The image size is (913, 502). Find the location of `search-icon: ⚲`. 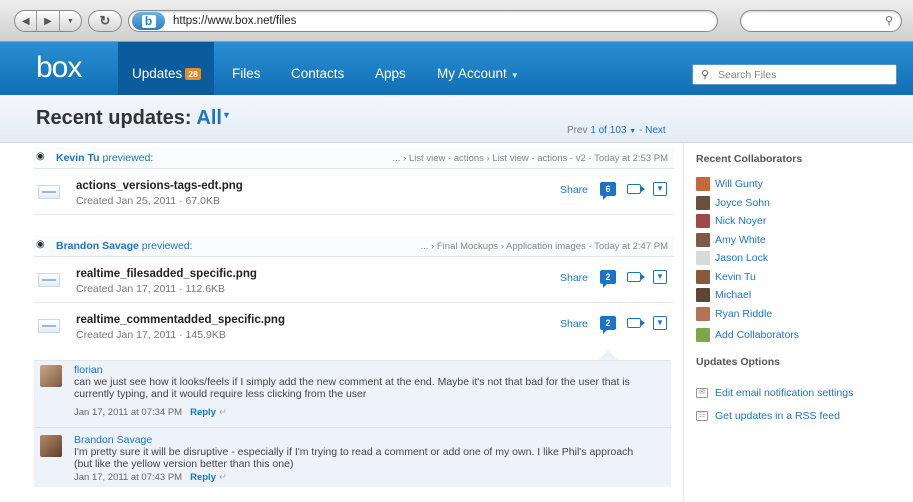

search-icon: ⚲ is located at coordinates (888, 21).